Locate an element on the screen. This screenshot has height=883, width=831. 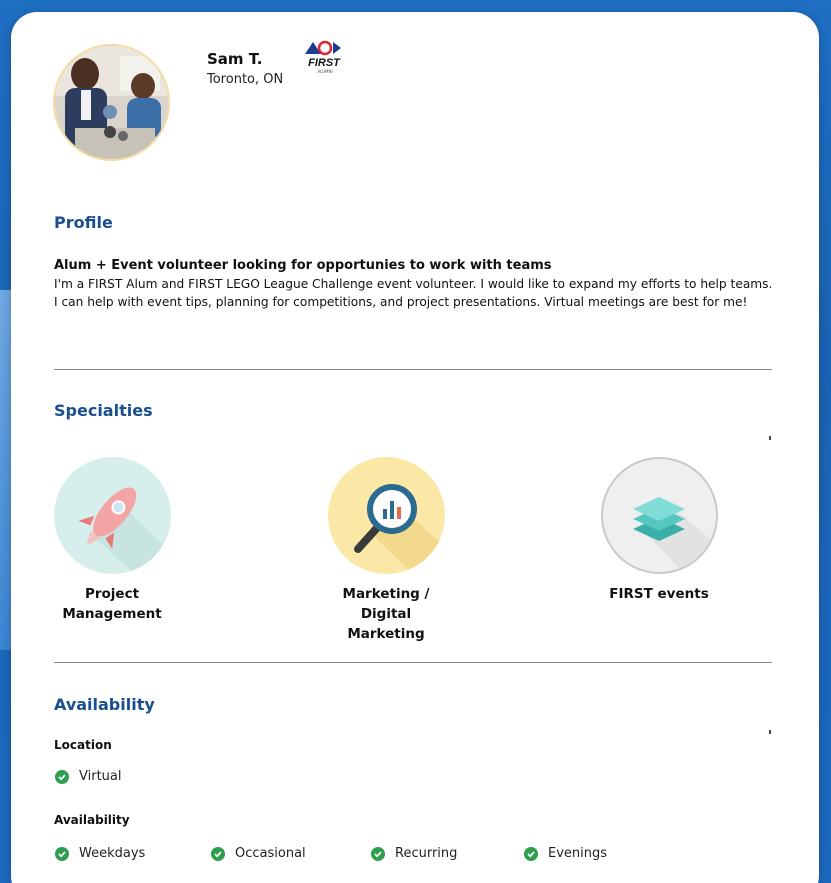
availability-item-occasional: Occasional is located at coordinates (258, 853).